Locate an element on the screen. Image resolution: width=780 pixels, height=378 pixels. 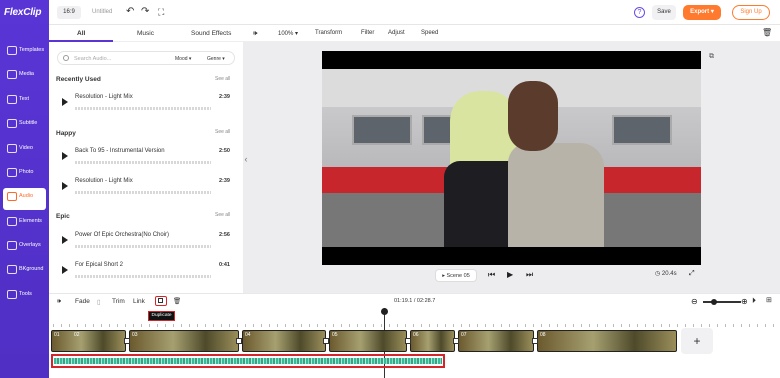
video-clip: 08 is located at coordinates (607, 341).